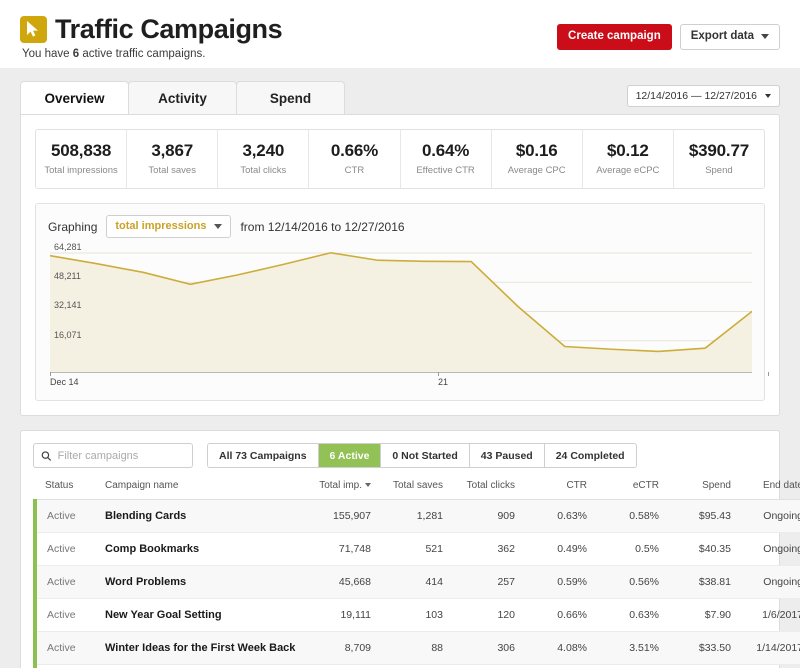 The width and height of the screenshot is (800, 668). What do you see at coordinates (703, 549) in the screenshot?
I see `cell-spend: $40.35` at bounding box center [703, 549].